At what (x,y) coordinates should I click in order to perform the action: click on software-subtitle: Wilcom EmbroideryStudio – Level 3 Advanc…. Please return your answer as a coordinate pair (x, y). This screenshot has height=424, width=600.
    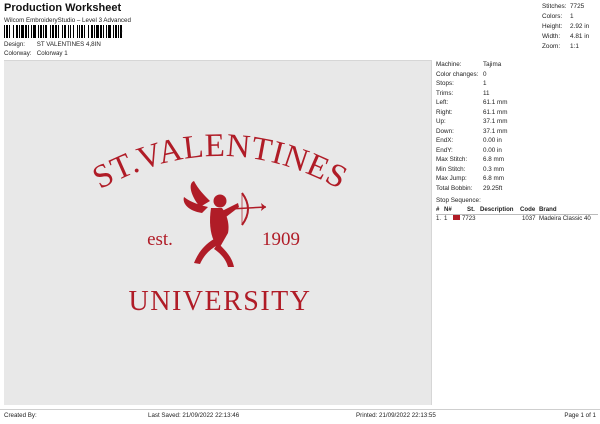
    Looking at the image, I should click on (67, 20).